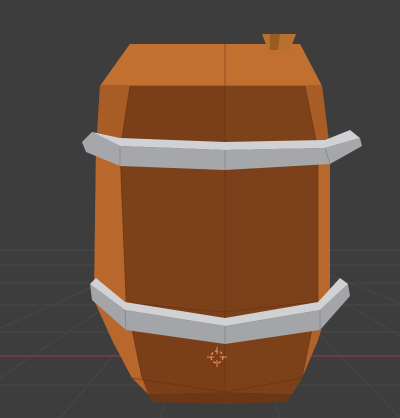 The image size is (400, 418). I want to click on barrel-bottom-rim, so click(220, 398).